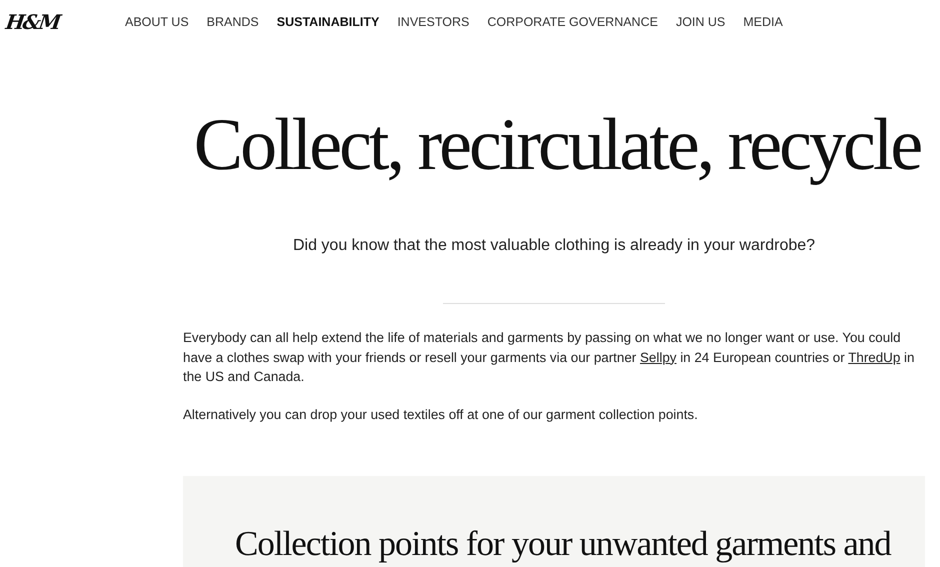 This screenshot has height=567, width=940. I want to click on nav-link: BRANDS, so click(232, 22).